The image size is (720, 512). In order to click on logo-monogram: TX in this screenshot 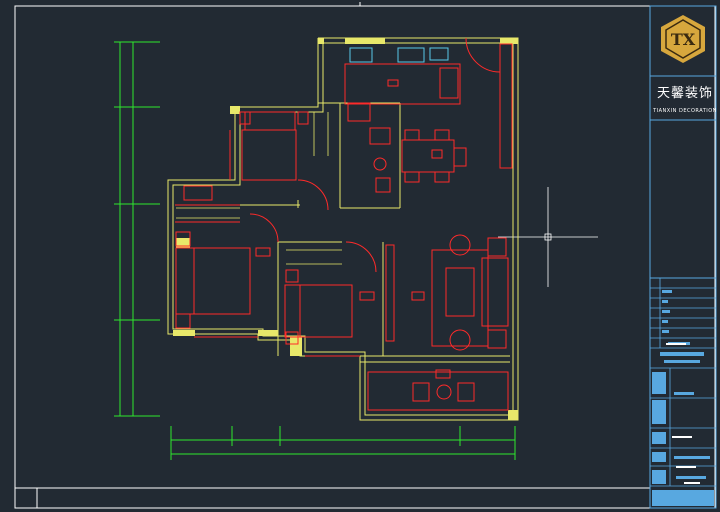, I will do `click(683, 39)`.